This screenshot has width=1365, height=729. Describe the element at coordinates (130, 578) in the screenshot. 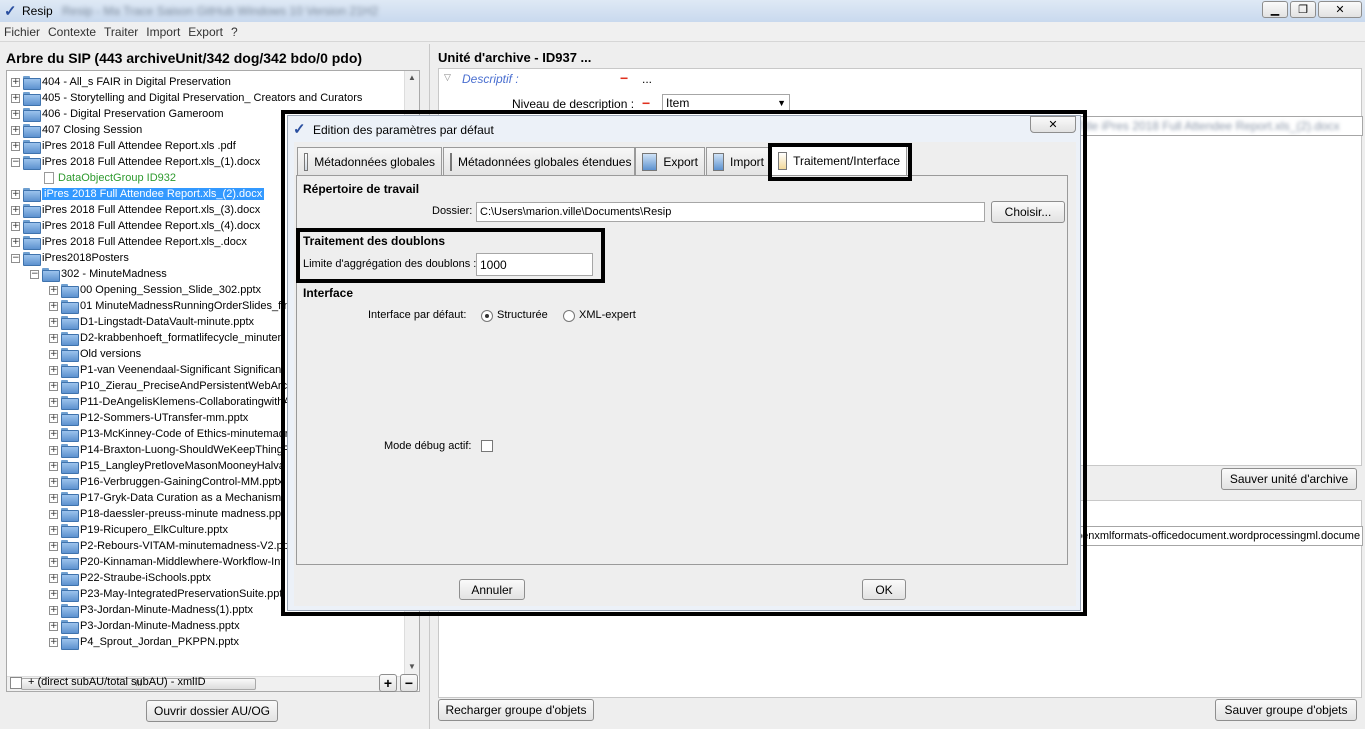

I see `tree-item: + P22-Straube-iSchools.pptx` at that location.